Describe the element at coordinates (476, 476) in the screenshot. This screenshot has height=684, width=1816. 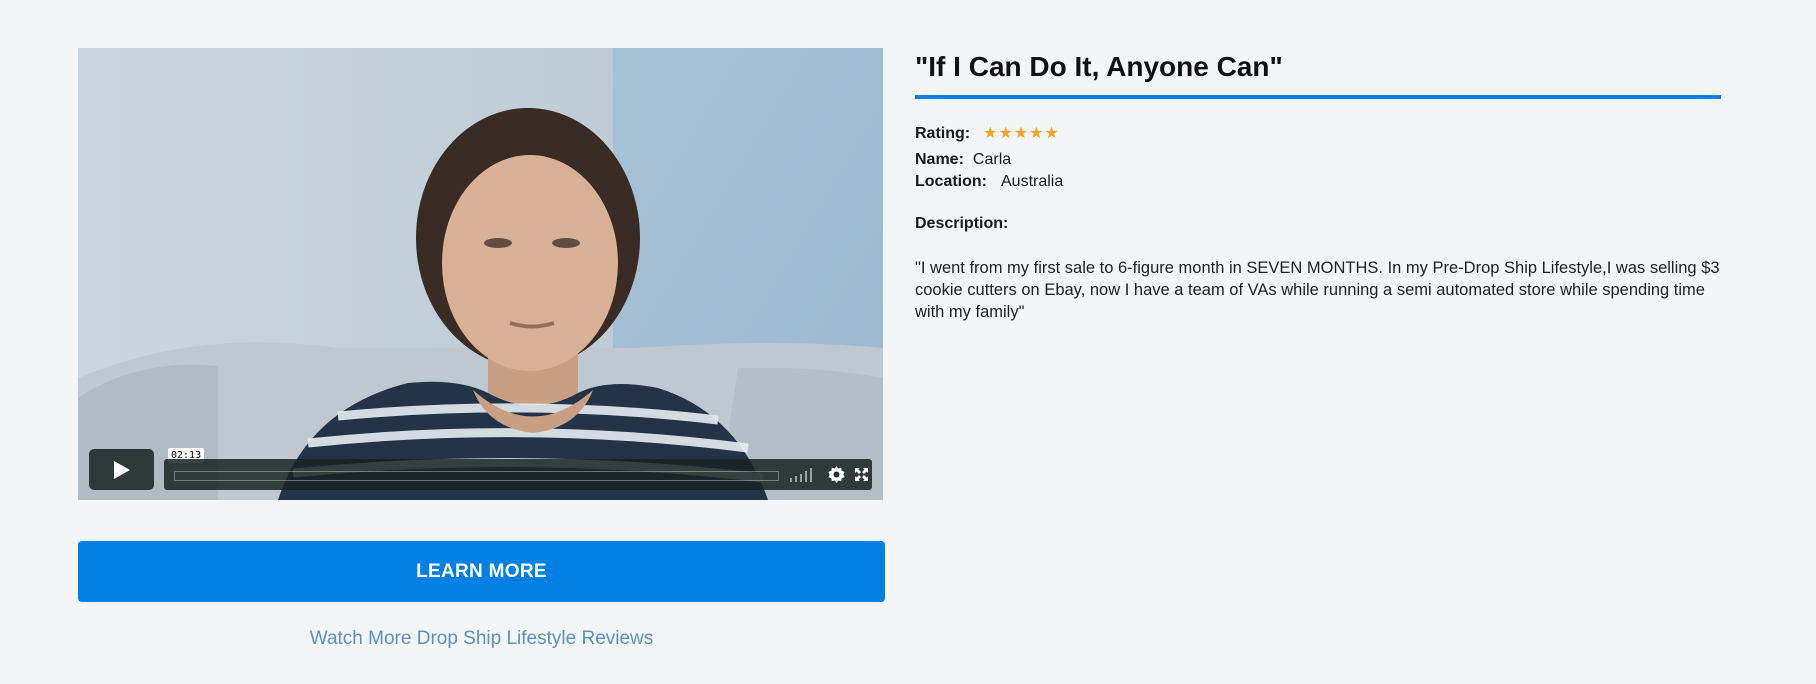
I see `progress-bar` at that location.